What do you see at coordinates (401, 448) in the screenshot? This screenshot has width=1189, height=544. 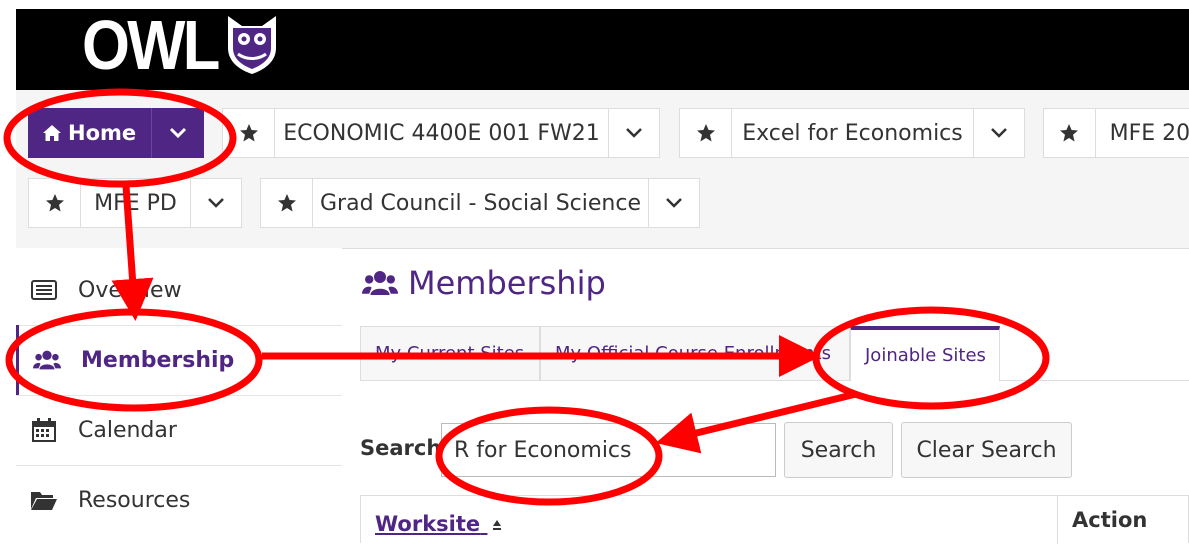 I see `search-label: Search` at bounding box center [401, 448].